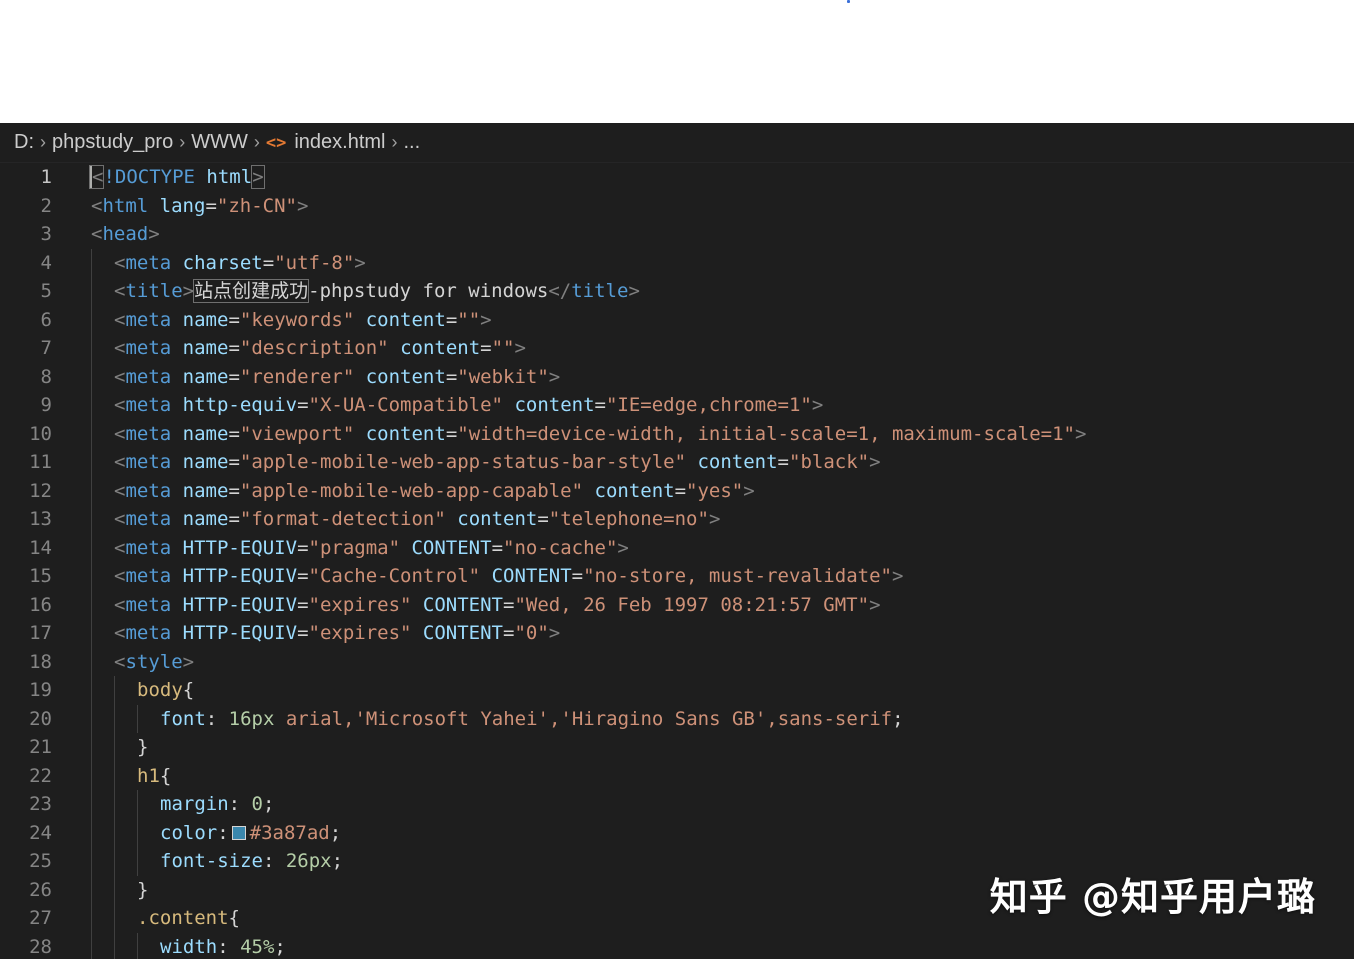 This screenshot has width=1354, height=959. I want to click on line-number: 10, so click(40, 433).